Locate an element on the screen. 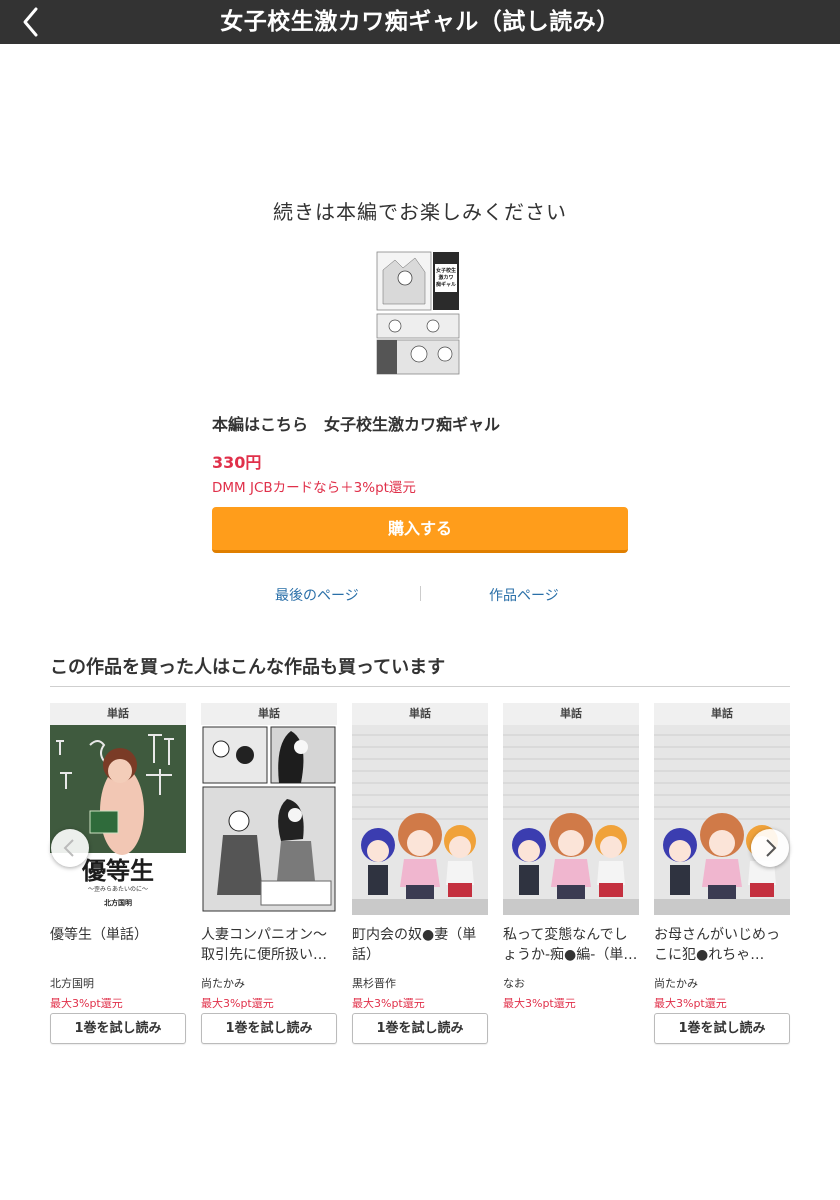 This screenshot has width=840, height=1200. buy-full-title: 本編はこちら 女子校生激カワ痴ギャル is located at coordinates (356, 424).